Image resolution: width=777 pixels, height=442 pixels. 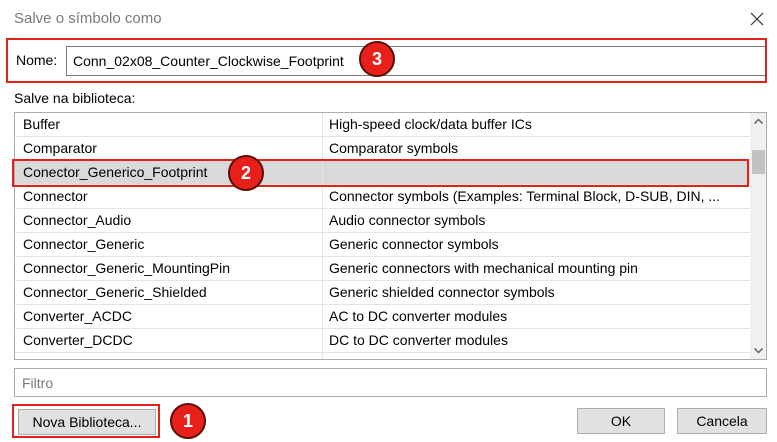 I want to click on library-nickname: Comparator, so click(x=60, y=148).